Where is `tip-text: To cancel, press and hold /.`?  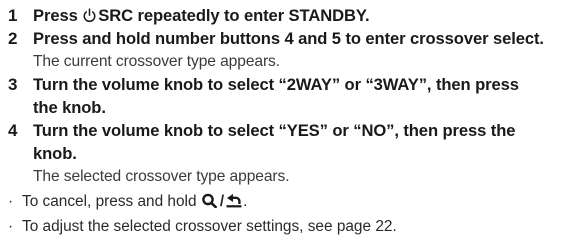
tip-text: To cancel, press and hold /. is located at coordinates (134, 201).